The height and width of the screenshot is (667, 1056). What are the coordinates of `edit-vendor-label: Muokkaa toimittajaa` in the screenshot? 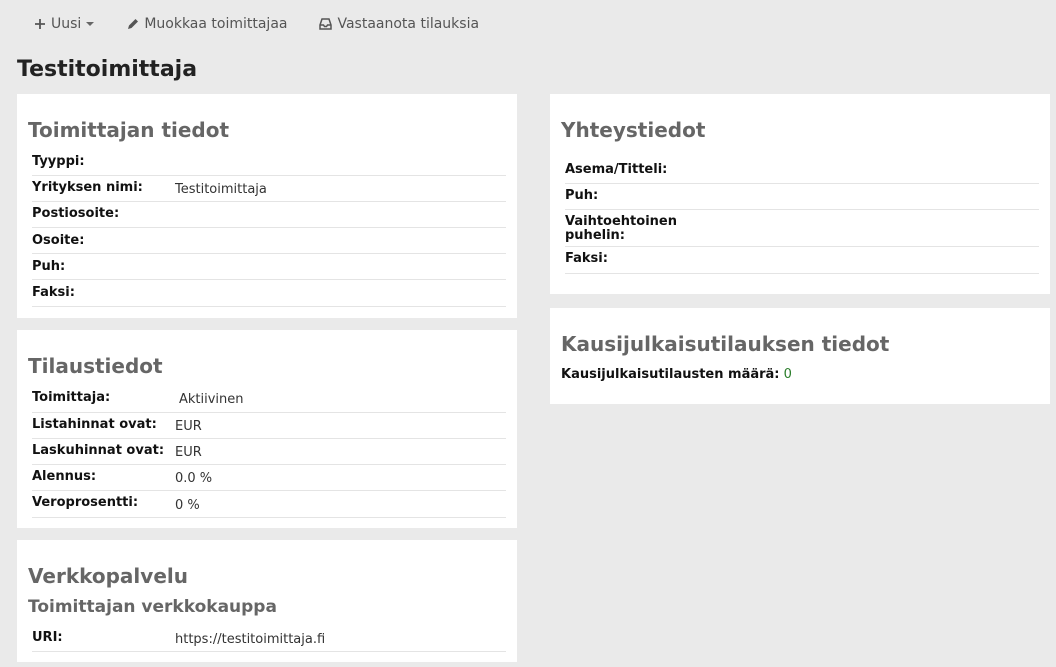 It's located at (216, 24).